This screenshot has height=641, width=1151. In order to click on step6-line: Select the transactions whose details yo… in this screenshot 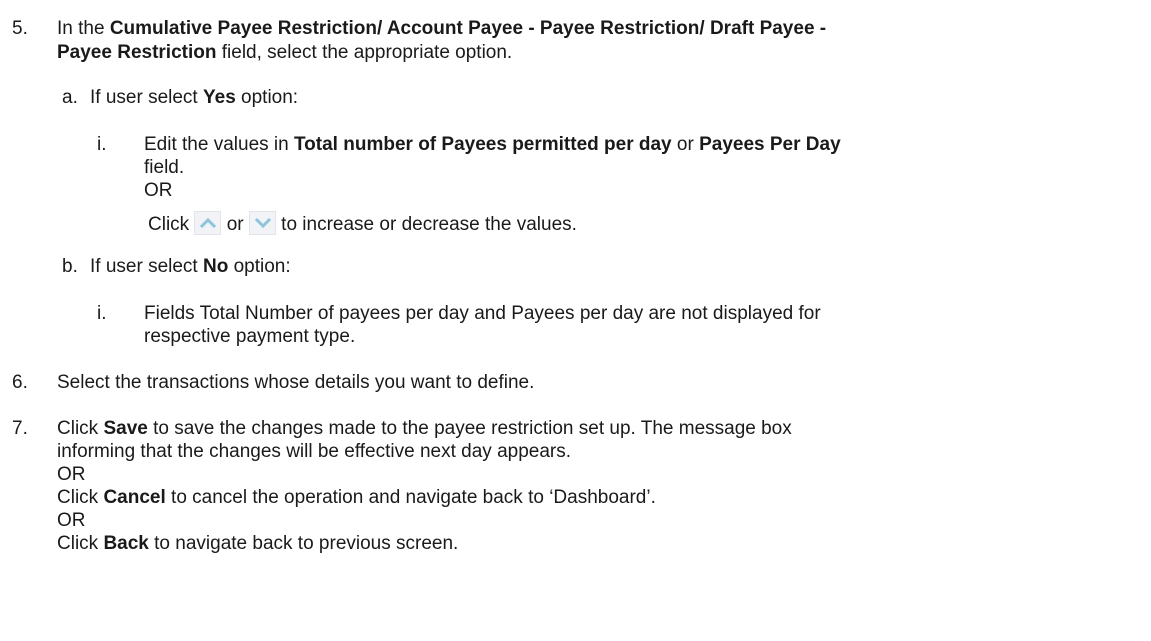, I will do `click(296, 382)`.